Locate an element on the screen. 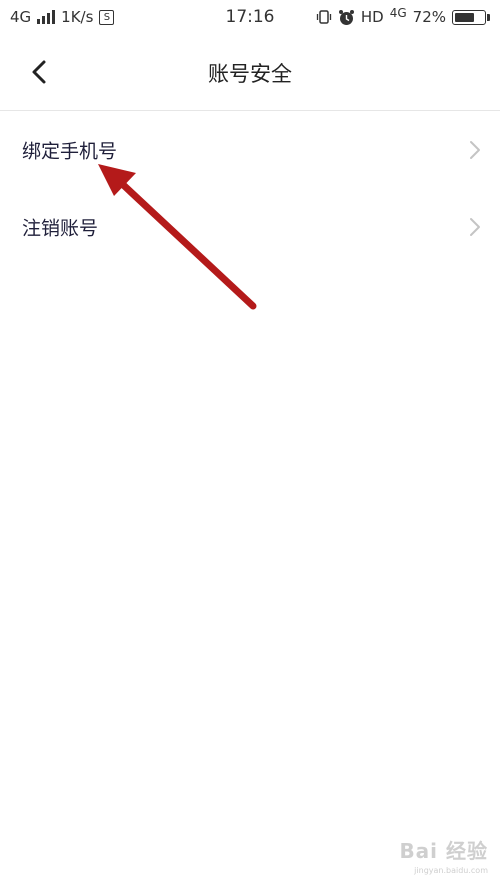  watermark-brand: Bai 经验 is located at coordinates (443, 851).